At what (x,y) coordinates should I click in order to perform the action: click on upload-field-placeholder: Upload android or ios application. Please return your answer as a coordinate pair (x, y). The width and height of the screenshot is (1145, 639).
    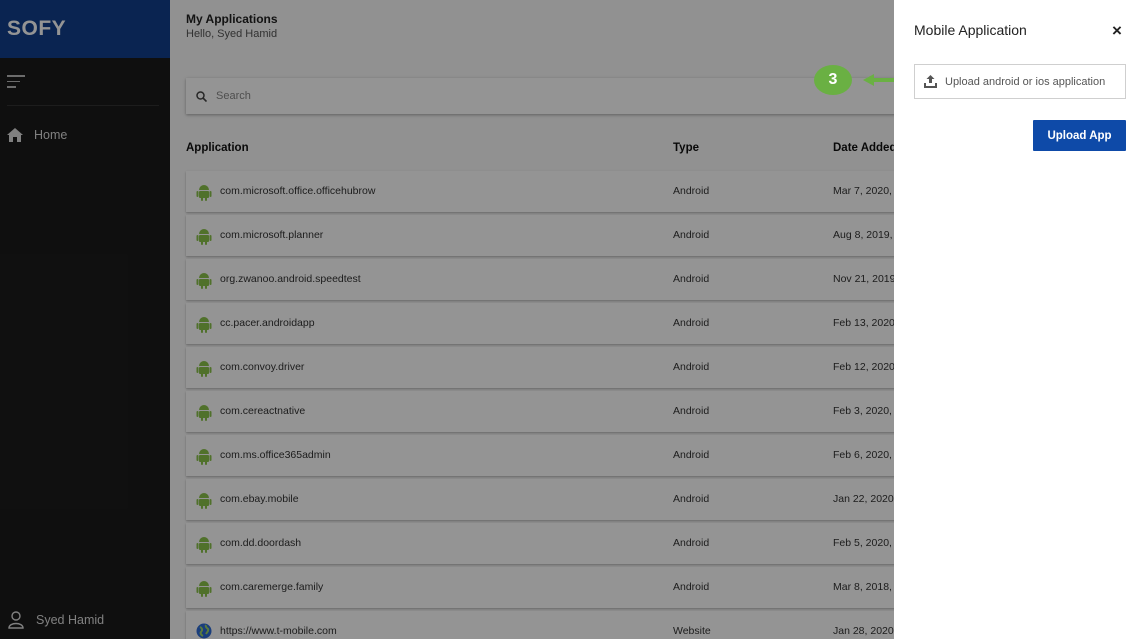
    Looking at the image, I should click on (1025, 81).